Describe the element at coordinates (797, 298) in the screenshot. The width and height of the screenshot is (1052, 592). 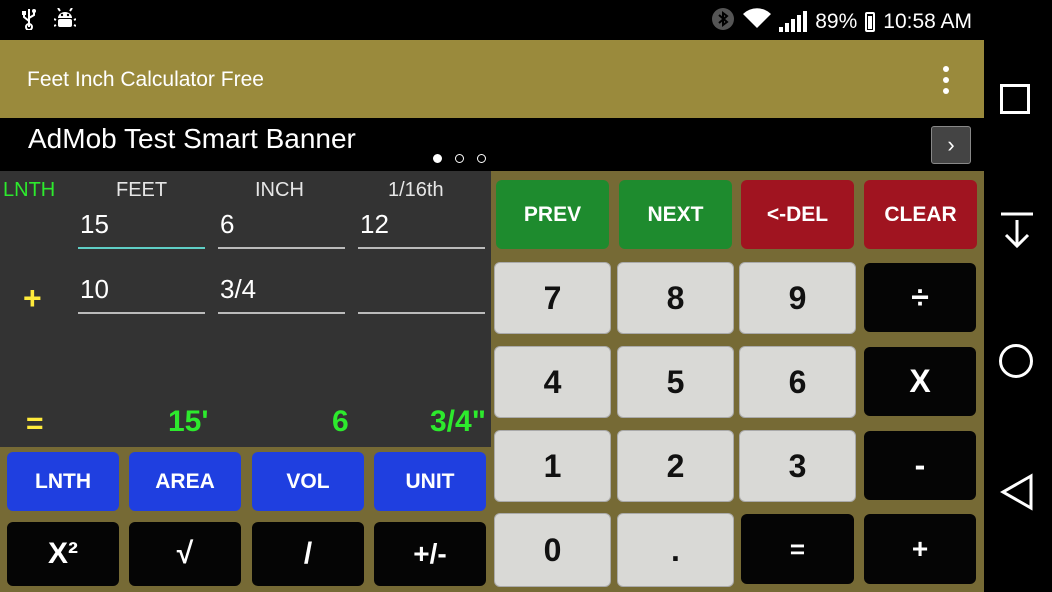
I see `key-9: 9` at that location.